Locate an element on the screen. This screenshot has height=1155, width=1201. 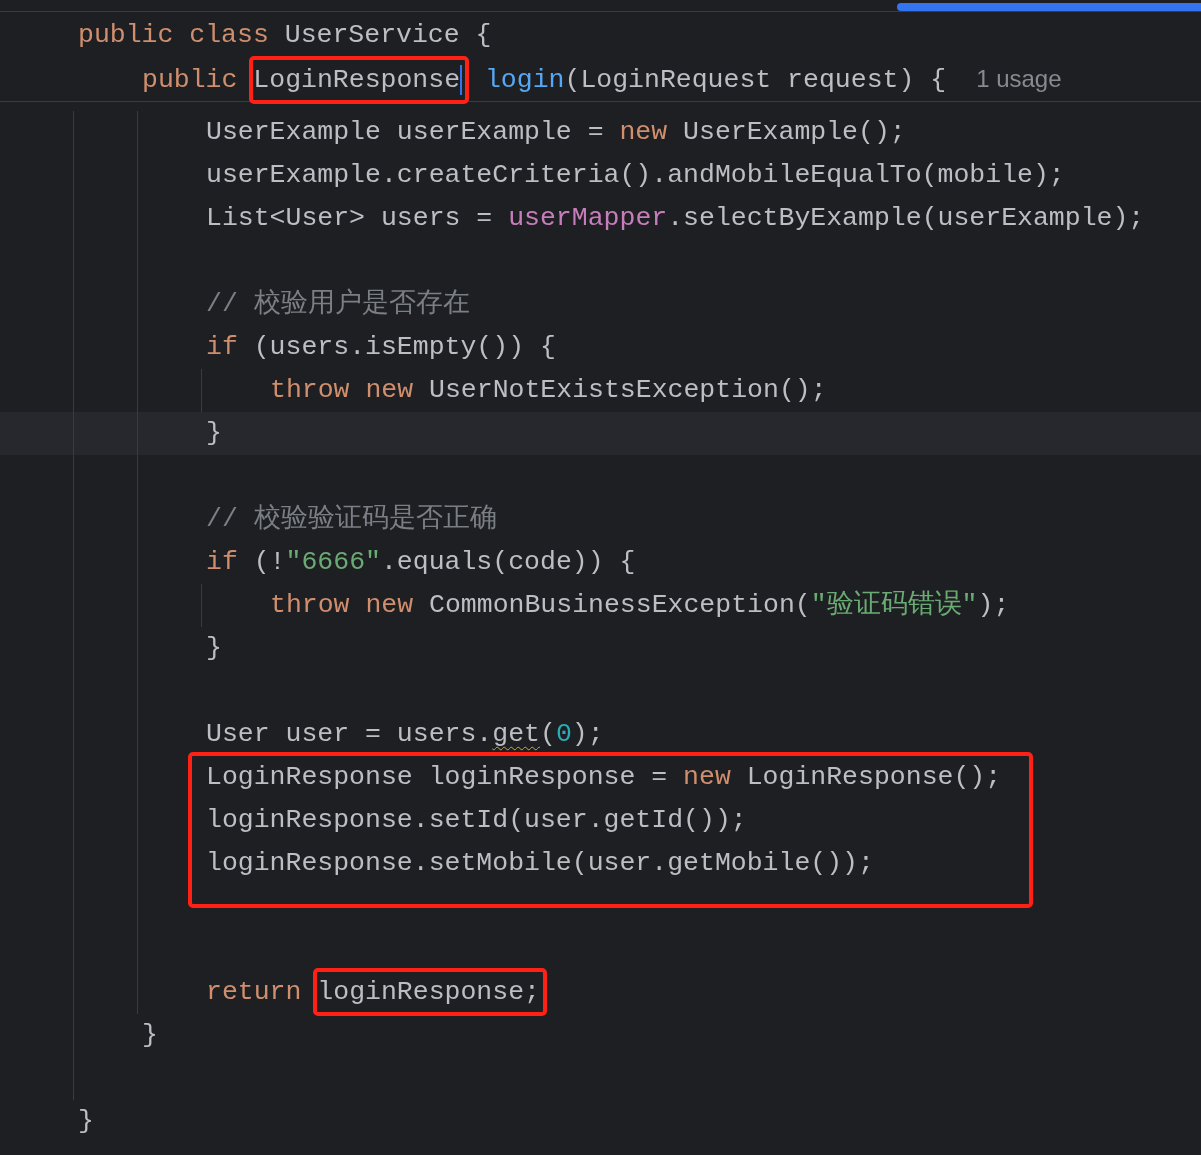
code-line: public class UserService { is located at coordinates (285, 35).